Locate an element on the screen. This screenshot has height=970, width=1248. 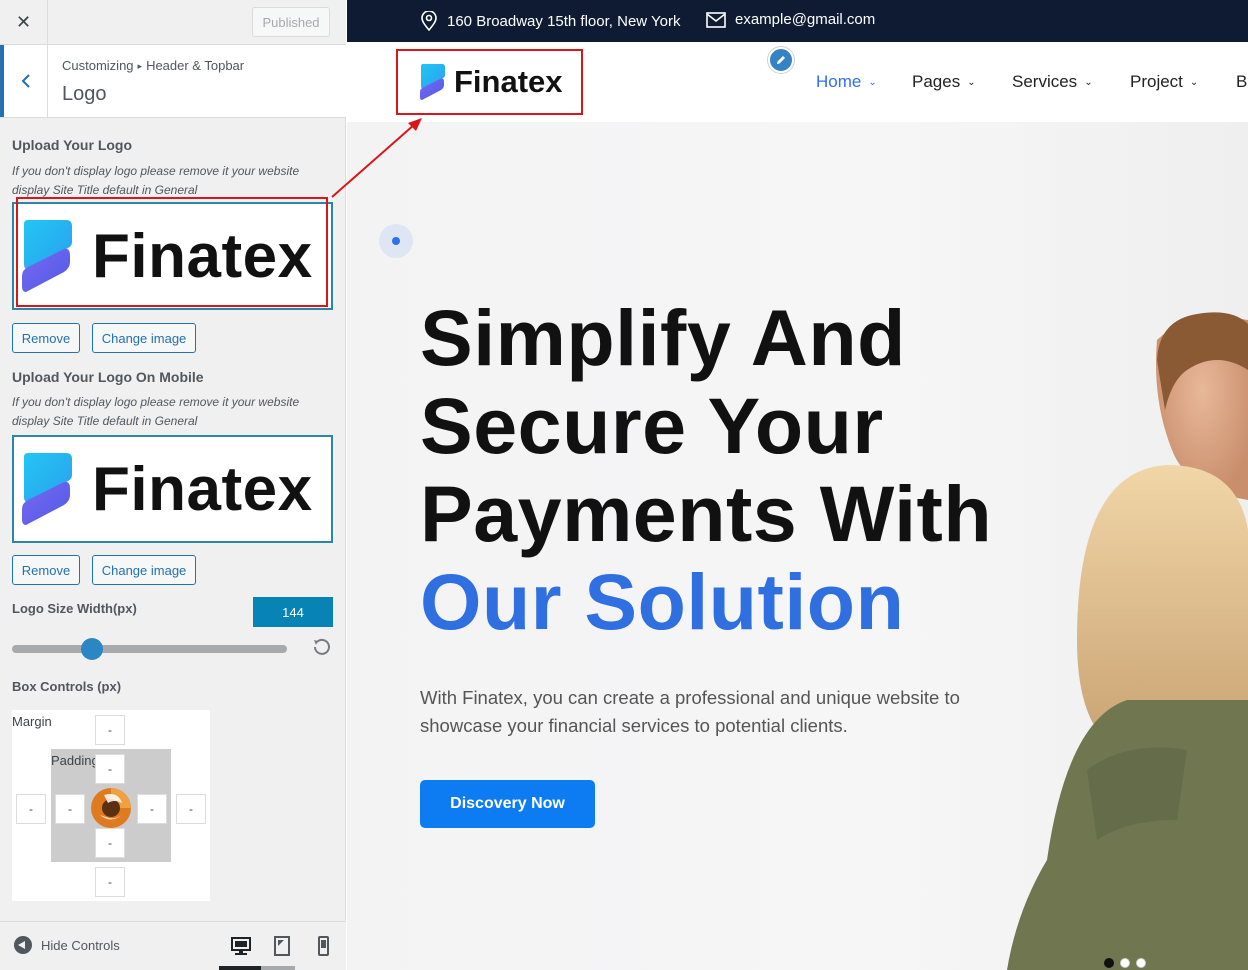
nav-project: Project ⌄ is located at coordinates (1164, 82).